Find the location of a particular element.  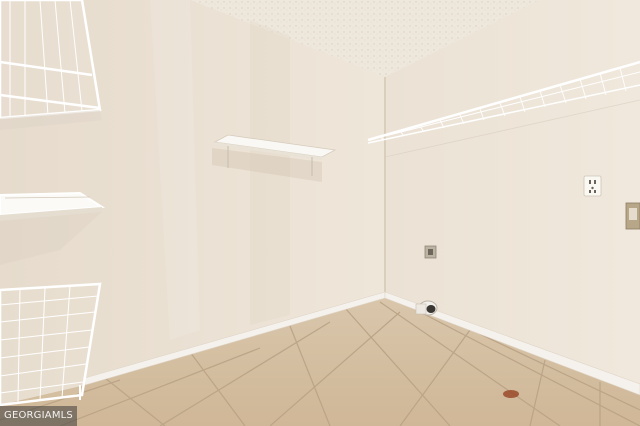

floor-stain is located at coordinates (511, 394).